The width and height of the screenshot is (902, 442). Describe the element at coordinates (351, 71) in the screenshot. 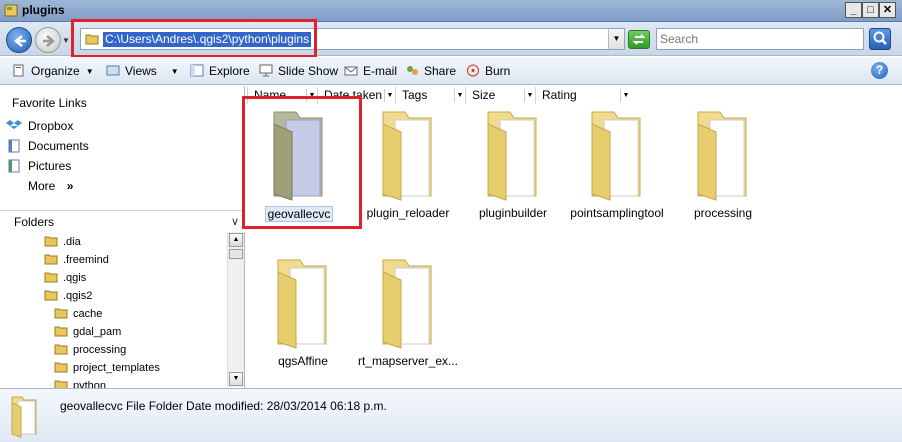

I see `email-icon` at that location.